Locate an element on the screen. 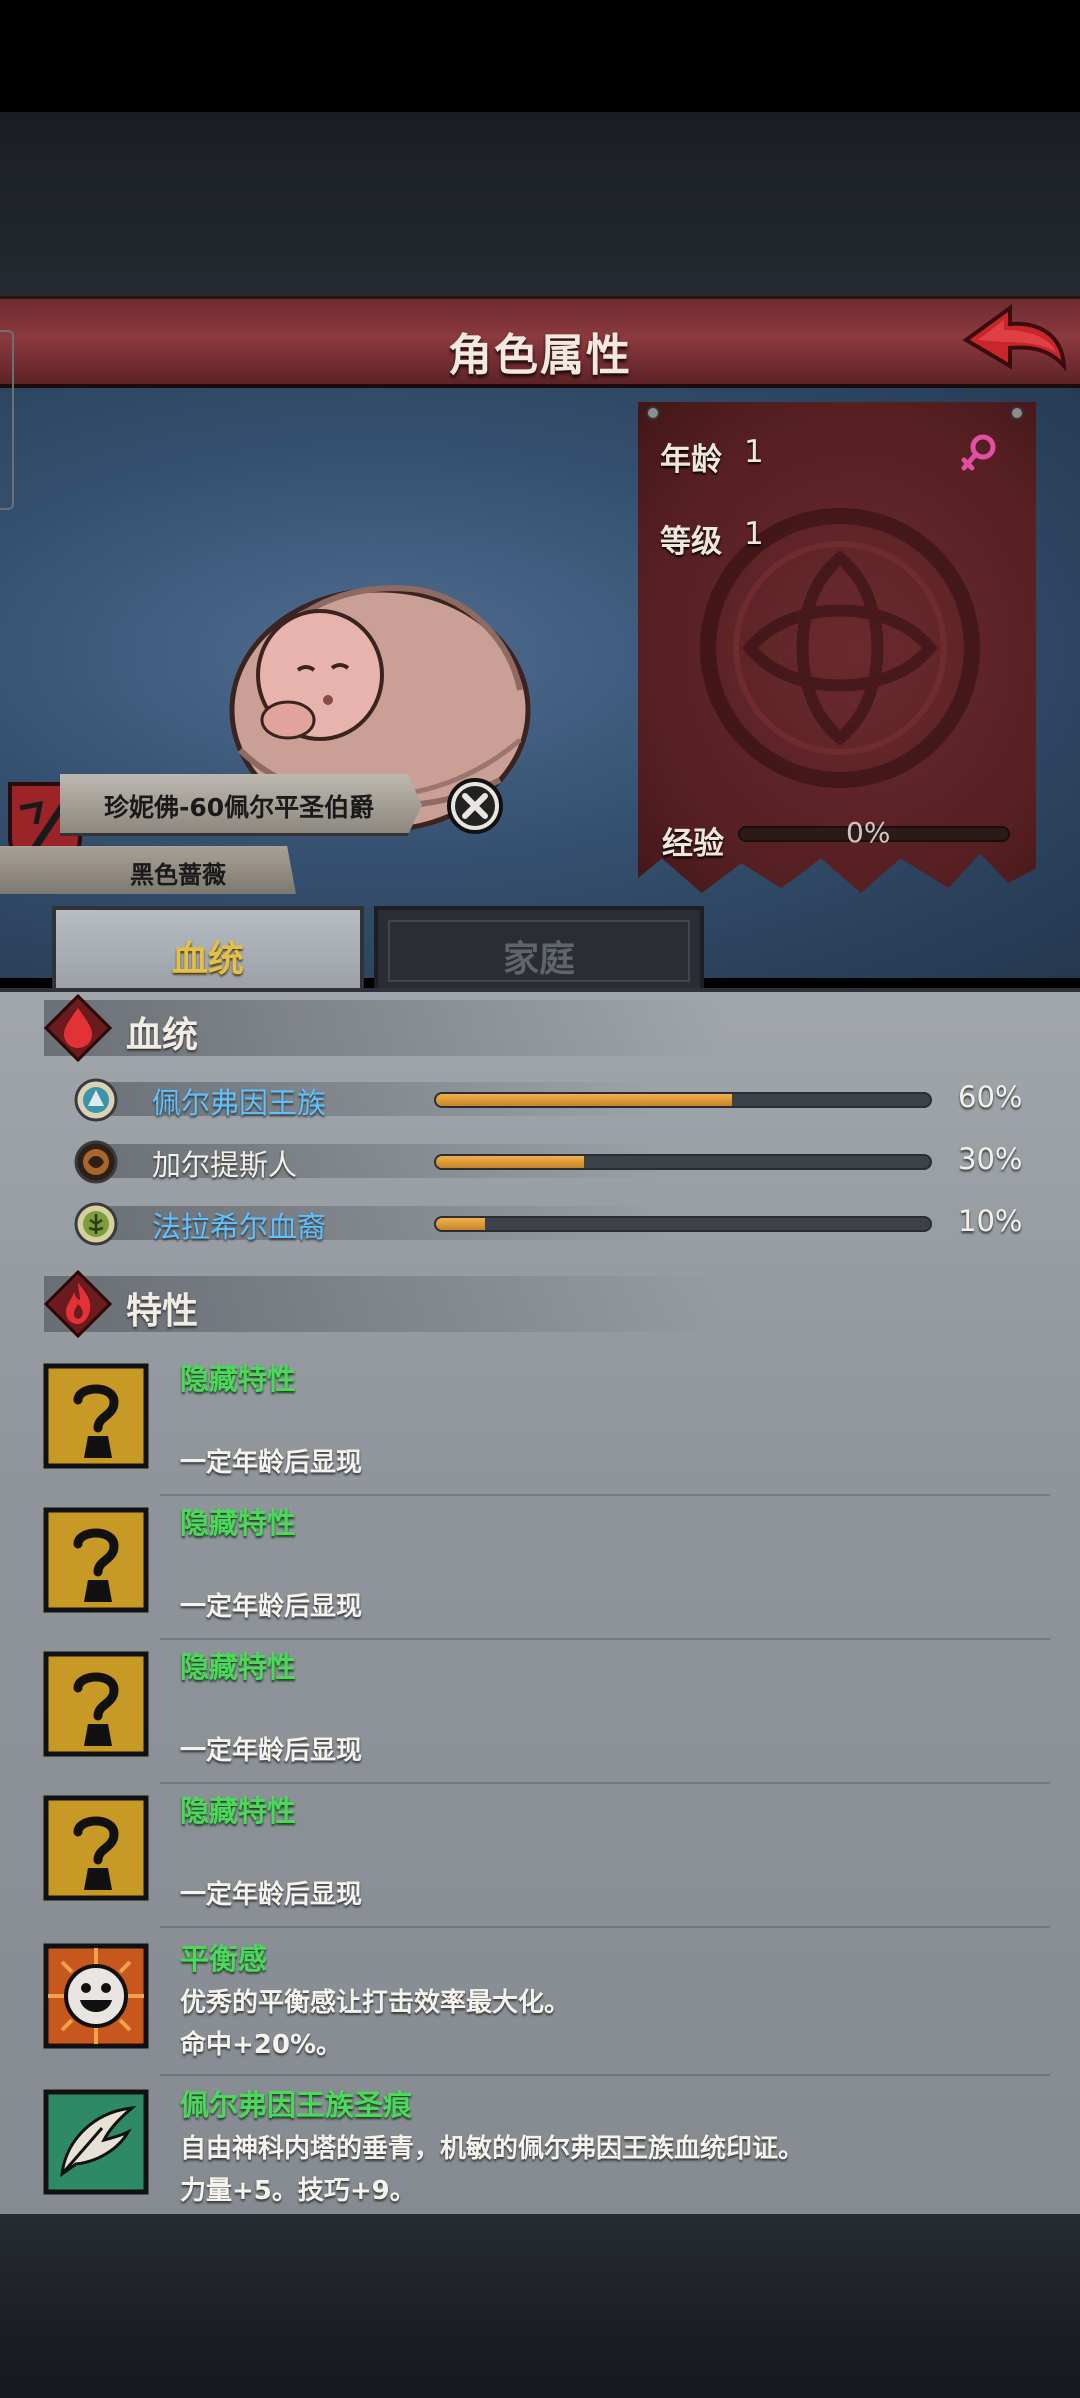 This screenshot has height=2398, width=1080. house-name: 黑色蔷薇 is located at coordinates (178, 875).